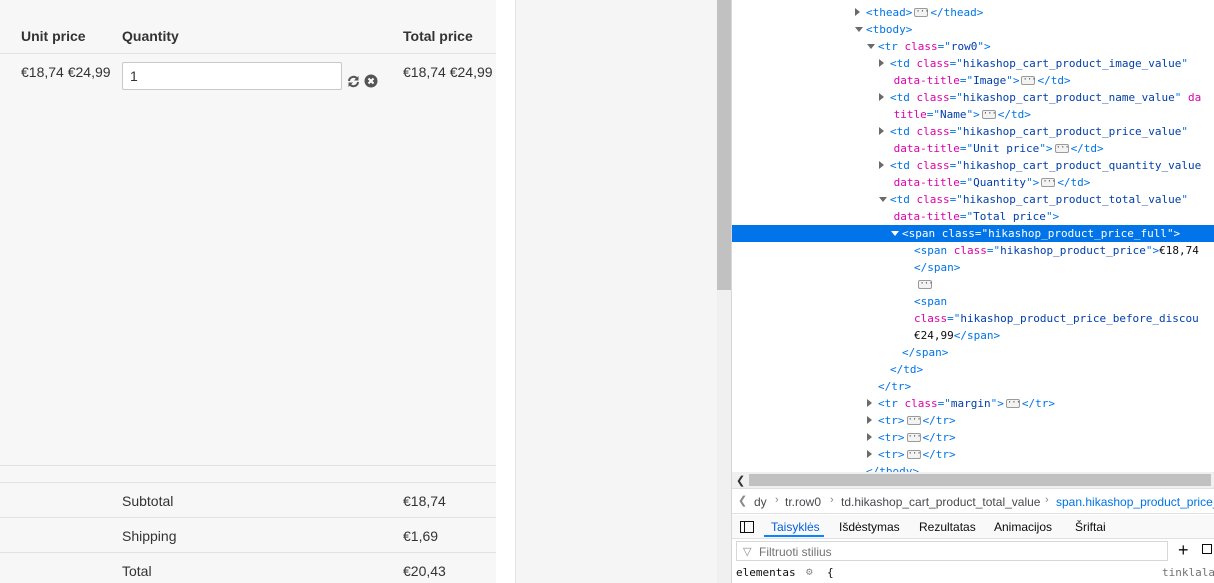 The height and width of the screenshot is (583, 1214). I want to click on add-rule-icon: +, so click(1183, 550).